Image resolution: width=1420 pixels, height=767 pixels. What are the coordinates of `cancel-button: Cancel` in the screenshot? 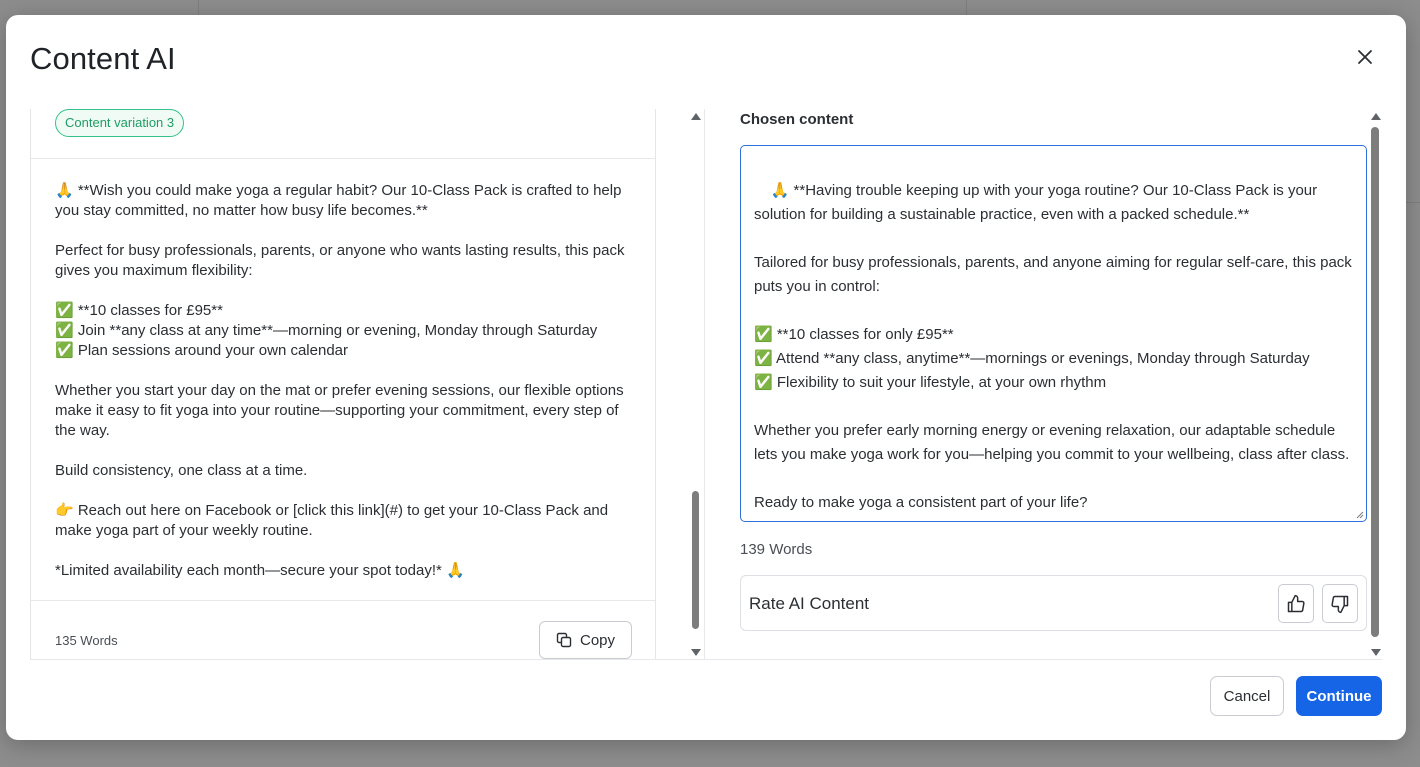 It's located at (1247, 696).